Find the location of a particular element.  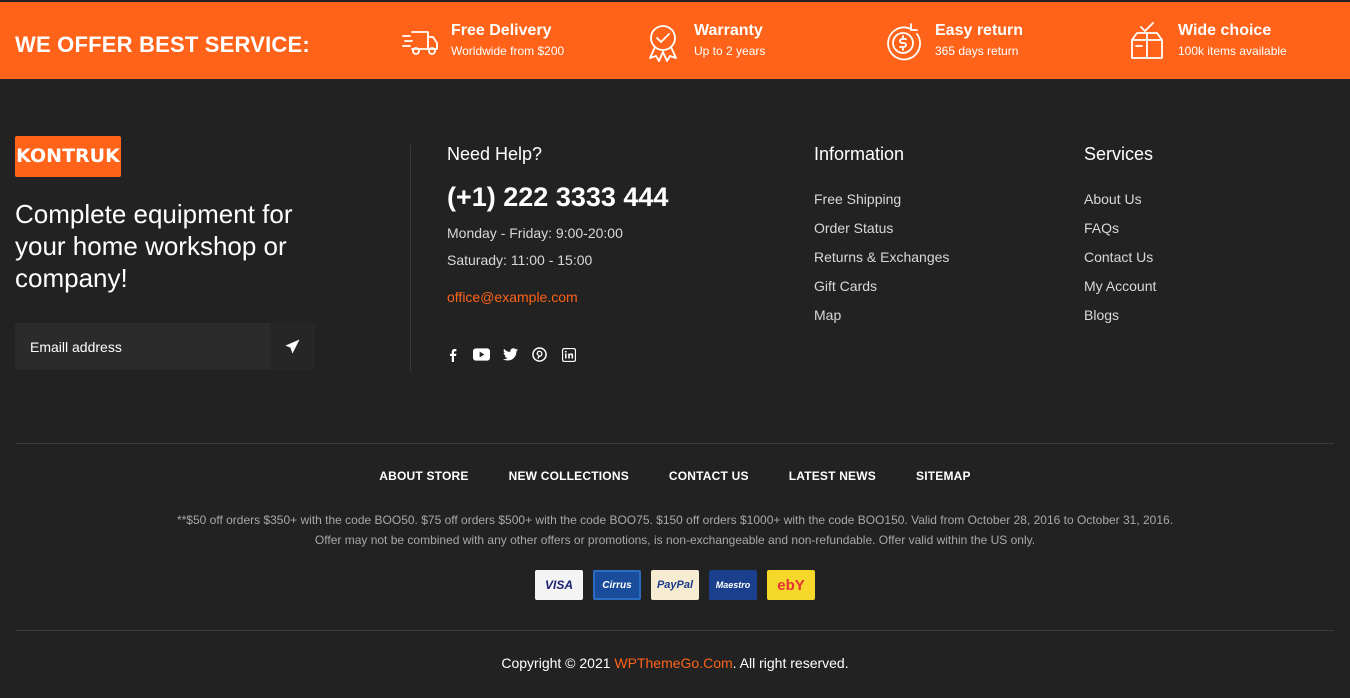

send-icon is located at coordinates (292, 346).